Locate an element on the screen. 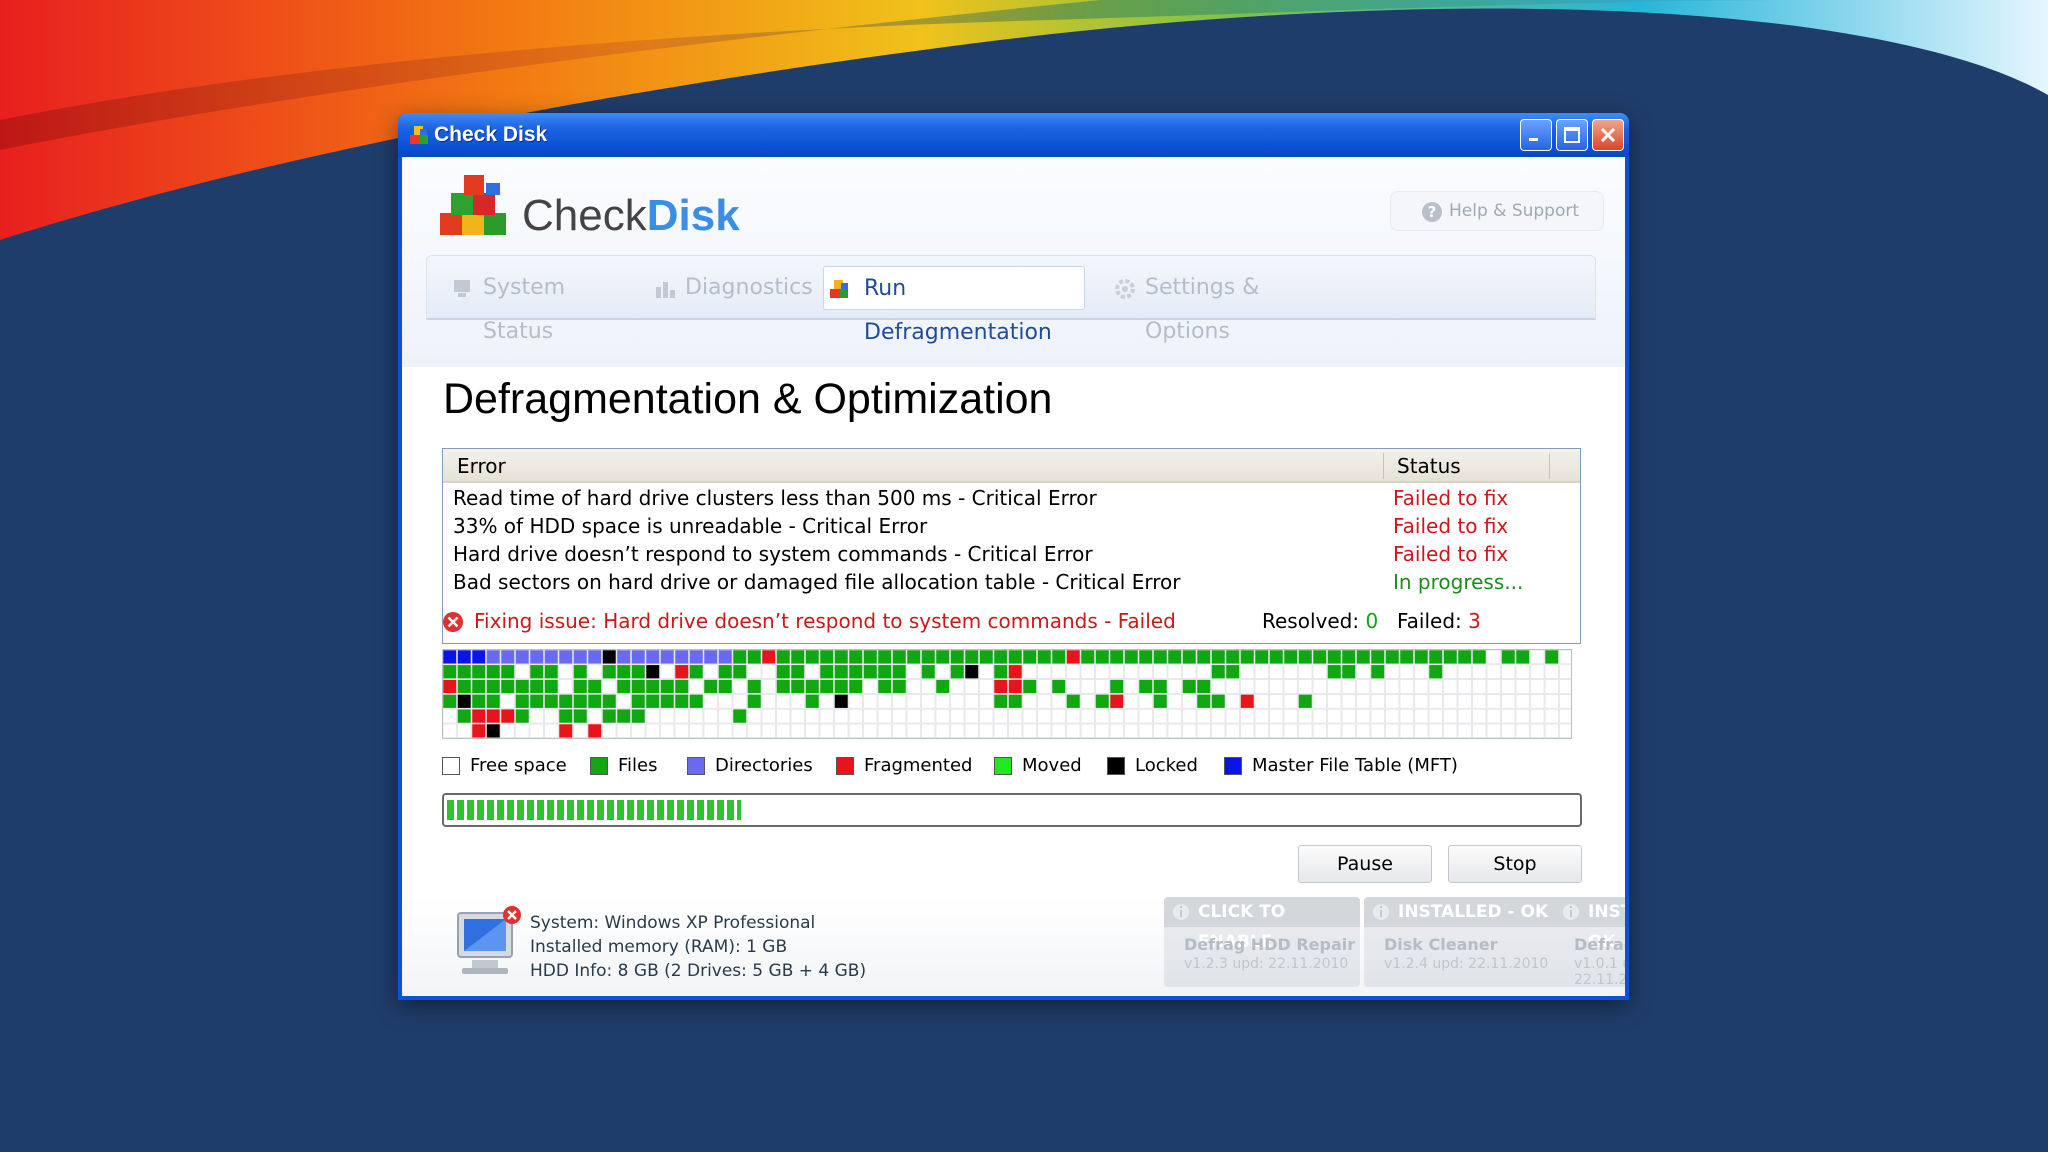 The image size is (2048, 1152). stop-button: Stop is located at coordinates (1515, 864).